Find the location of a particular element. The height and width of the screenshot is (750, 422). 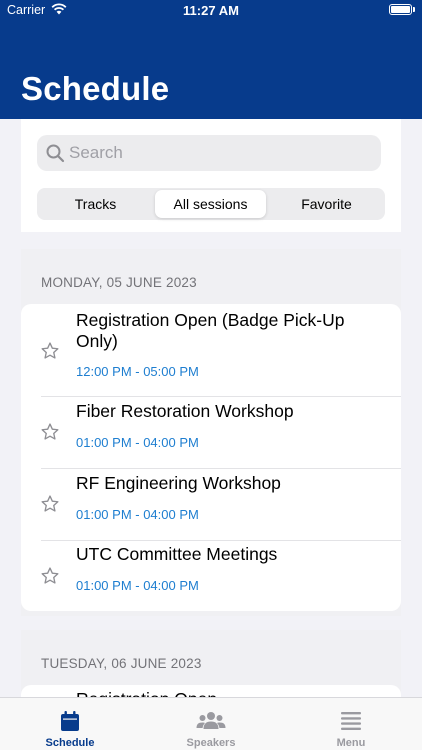

tab-speakers: Speakers is located at coordinates (211, 724).